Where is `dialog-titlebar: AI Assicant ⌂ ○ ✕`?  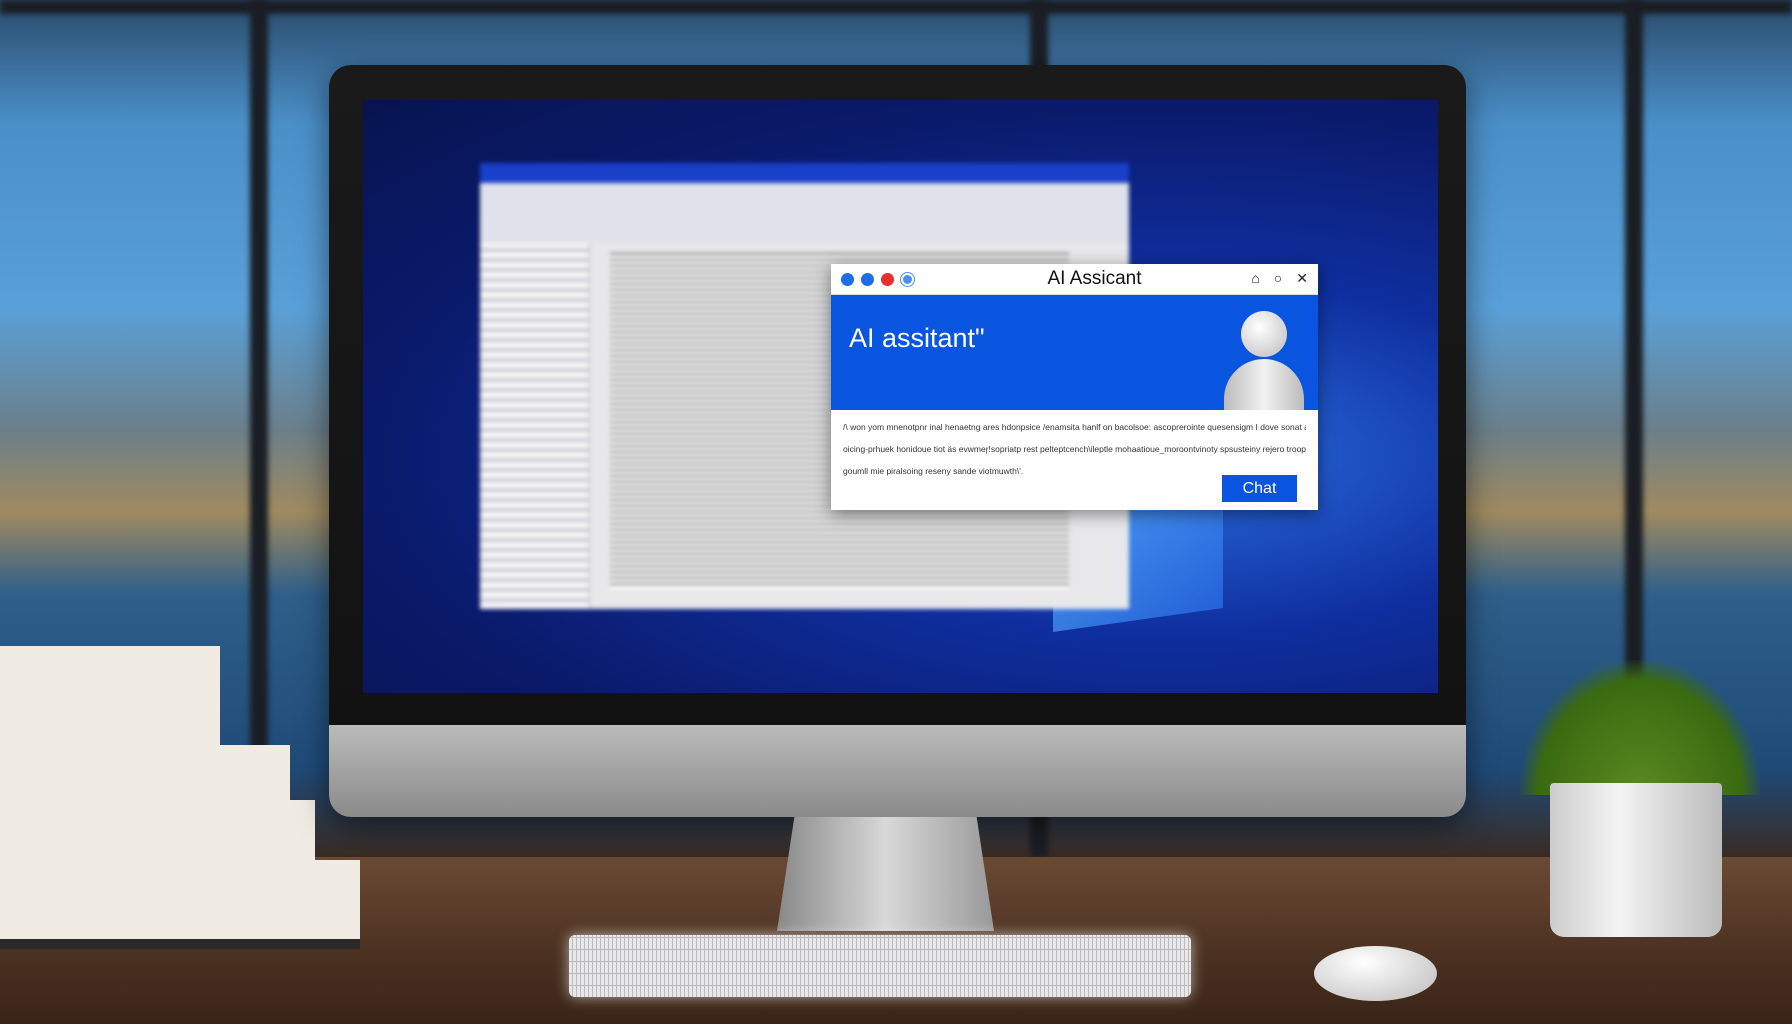 dialog-titlebar: AI Assicant ⌂ ○ ✕ is located at coordinates (1074, 279).